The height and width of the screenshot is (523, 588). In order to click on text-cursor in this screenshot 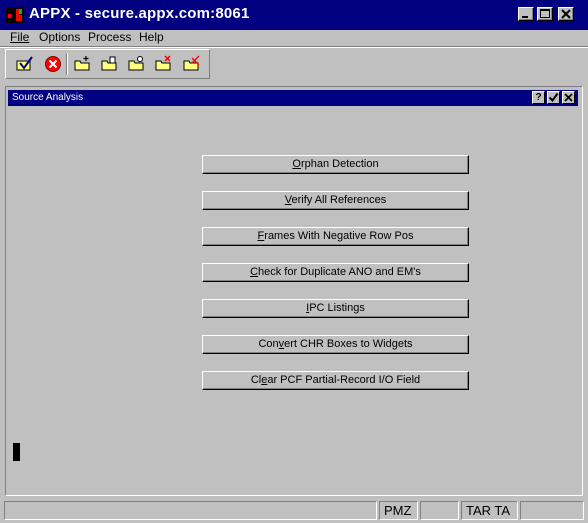, I will do `click(16, 452)`.